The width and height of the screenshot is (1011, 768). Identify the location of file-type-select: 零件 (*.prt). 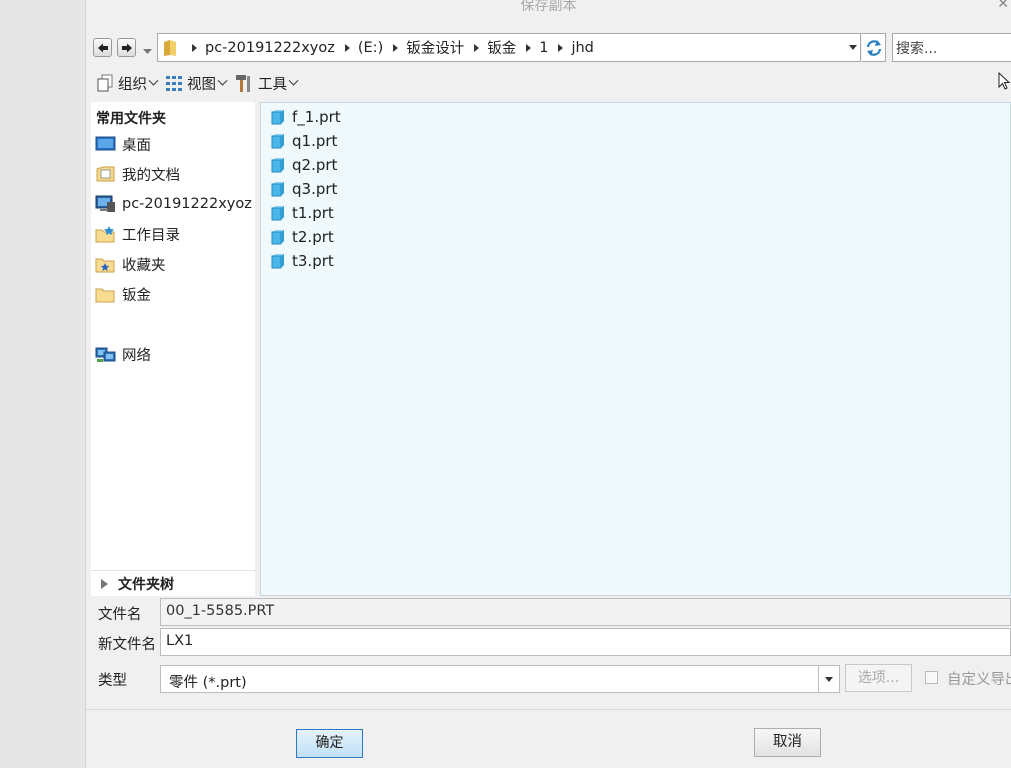
(500, 679).